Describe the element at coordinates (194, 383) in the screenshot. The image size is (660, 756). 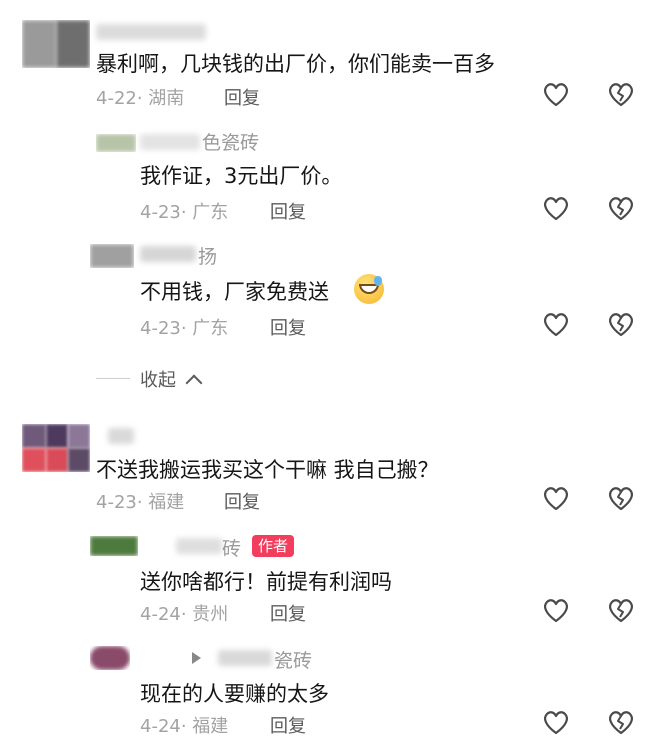
I see `chevron-up-icon` at that location.